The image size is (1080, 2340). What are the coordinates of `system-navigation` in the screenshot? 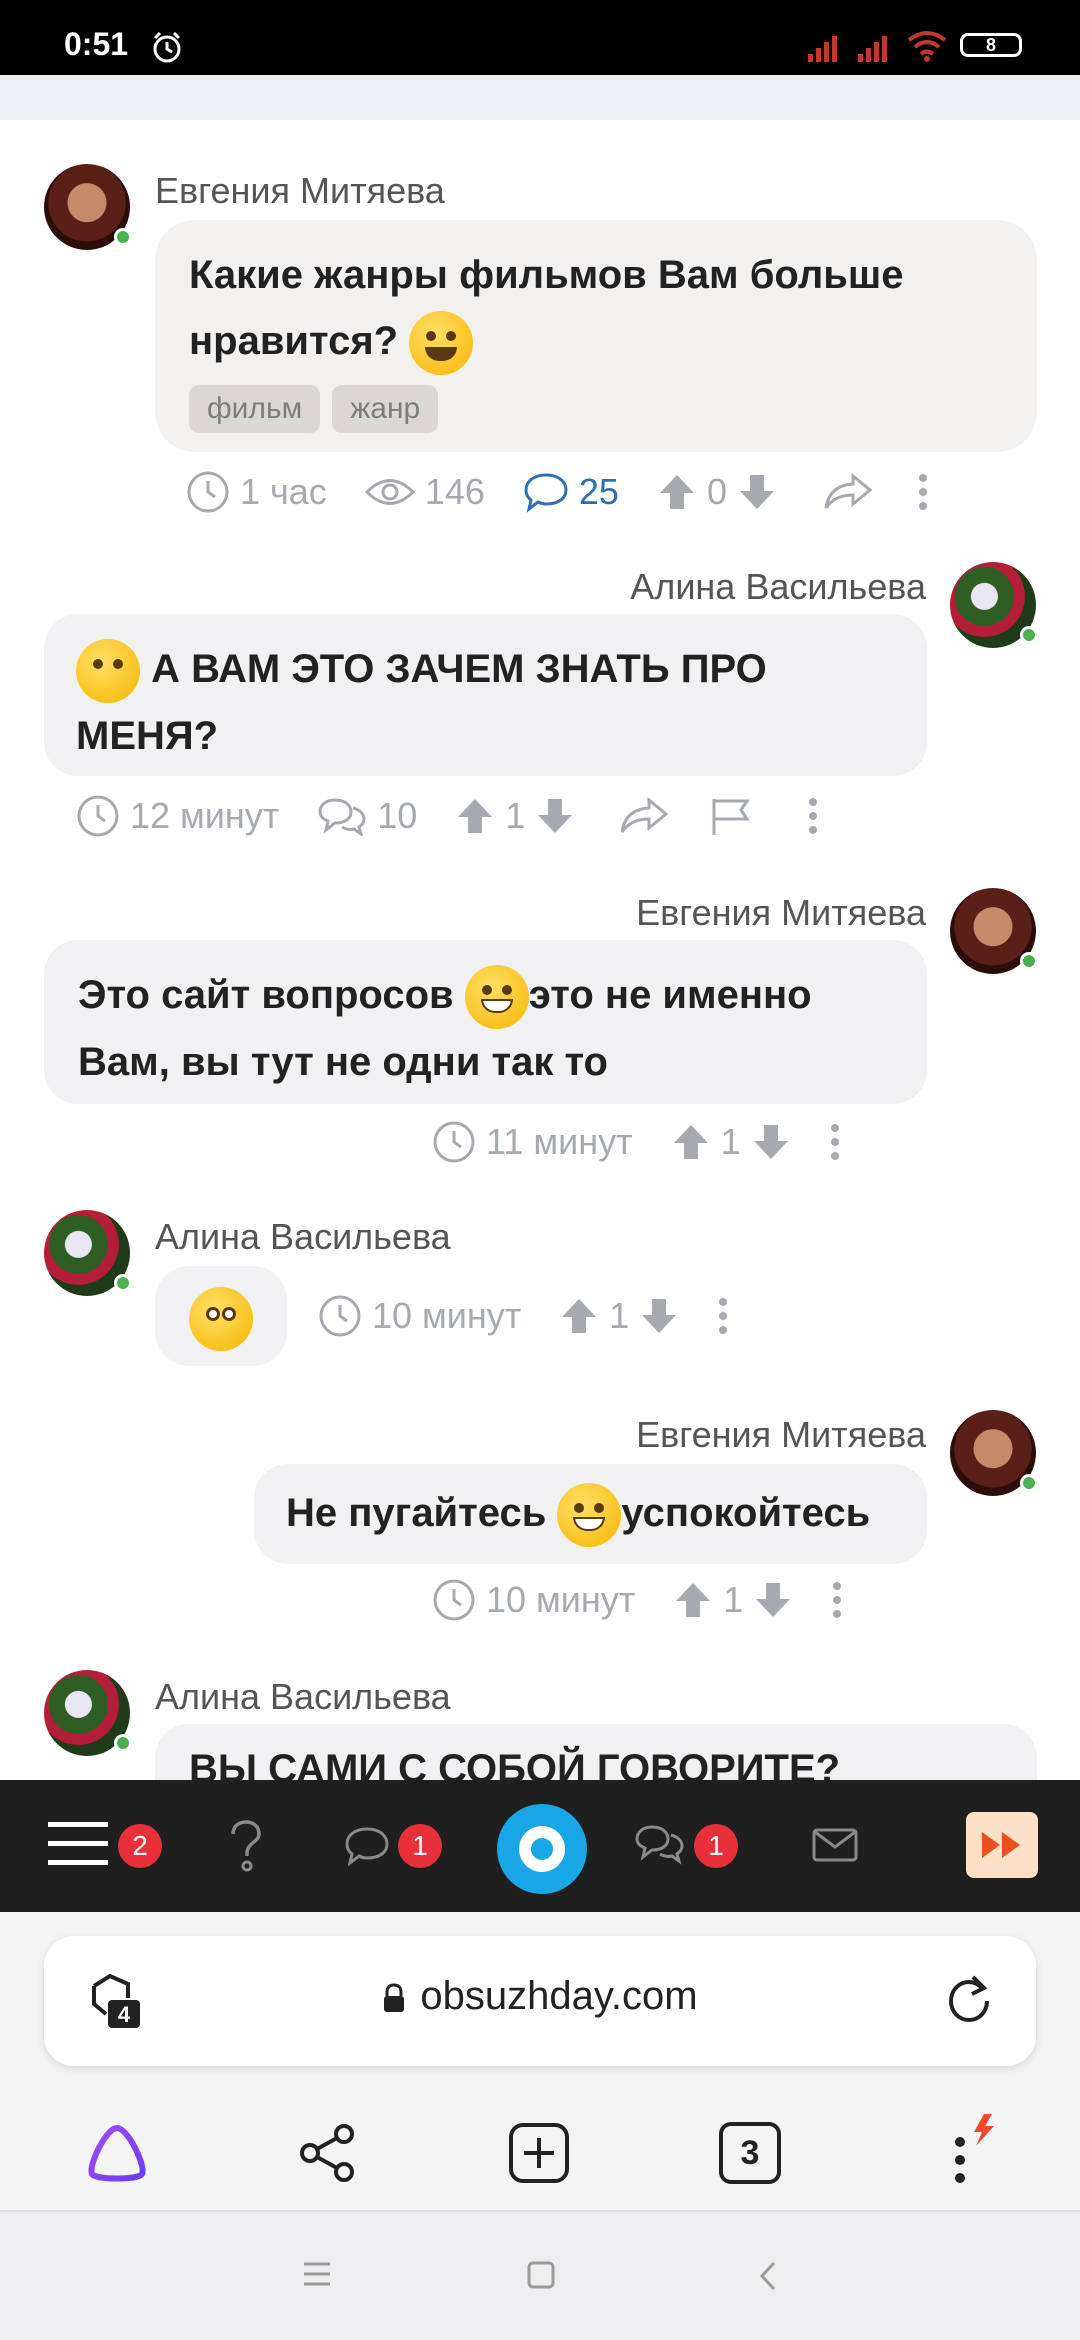 It's located at (540, 2275).